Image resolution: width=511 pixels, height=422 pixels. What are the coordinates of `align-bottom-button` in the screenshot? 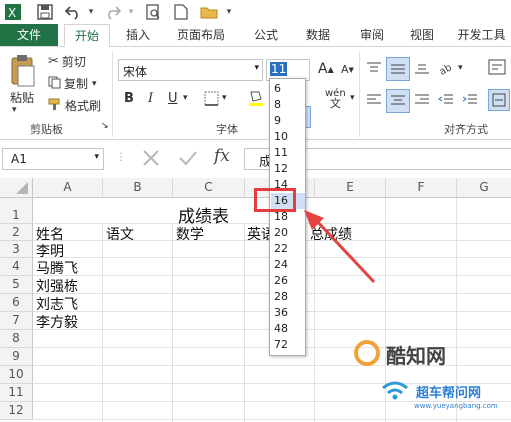 It's located at (422, 68).